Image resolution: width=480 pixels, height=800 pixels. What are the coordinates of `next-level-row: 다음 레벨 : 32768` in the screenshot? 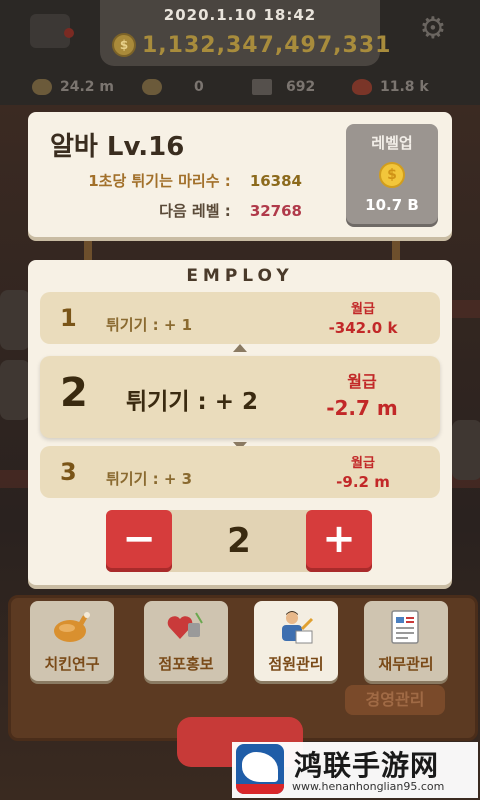 It's located at (230, 210).